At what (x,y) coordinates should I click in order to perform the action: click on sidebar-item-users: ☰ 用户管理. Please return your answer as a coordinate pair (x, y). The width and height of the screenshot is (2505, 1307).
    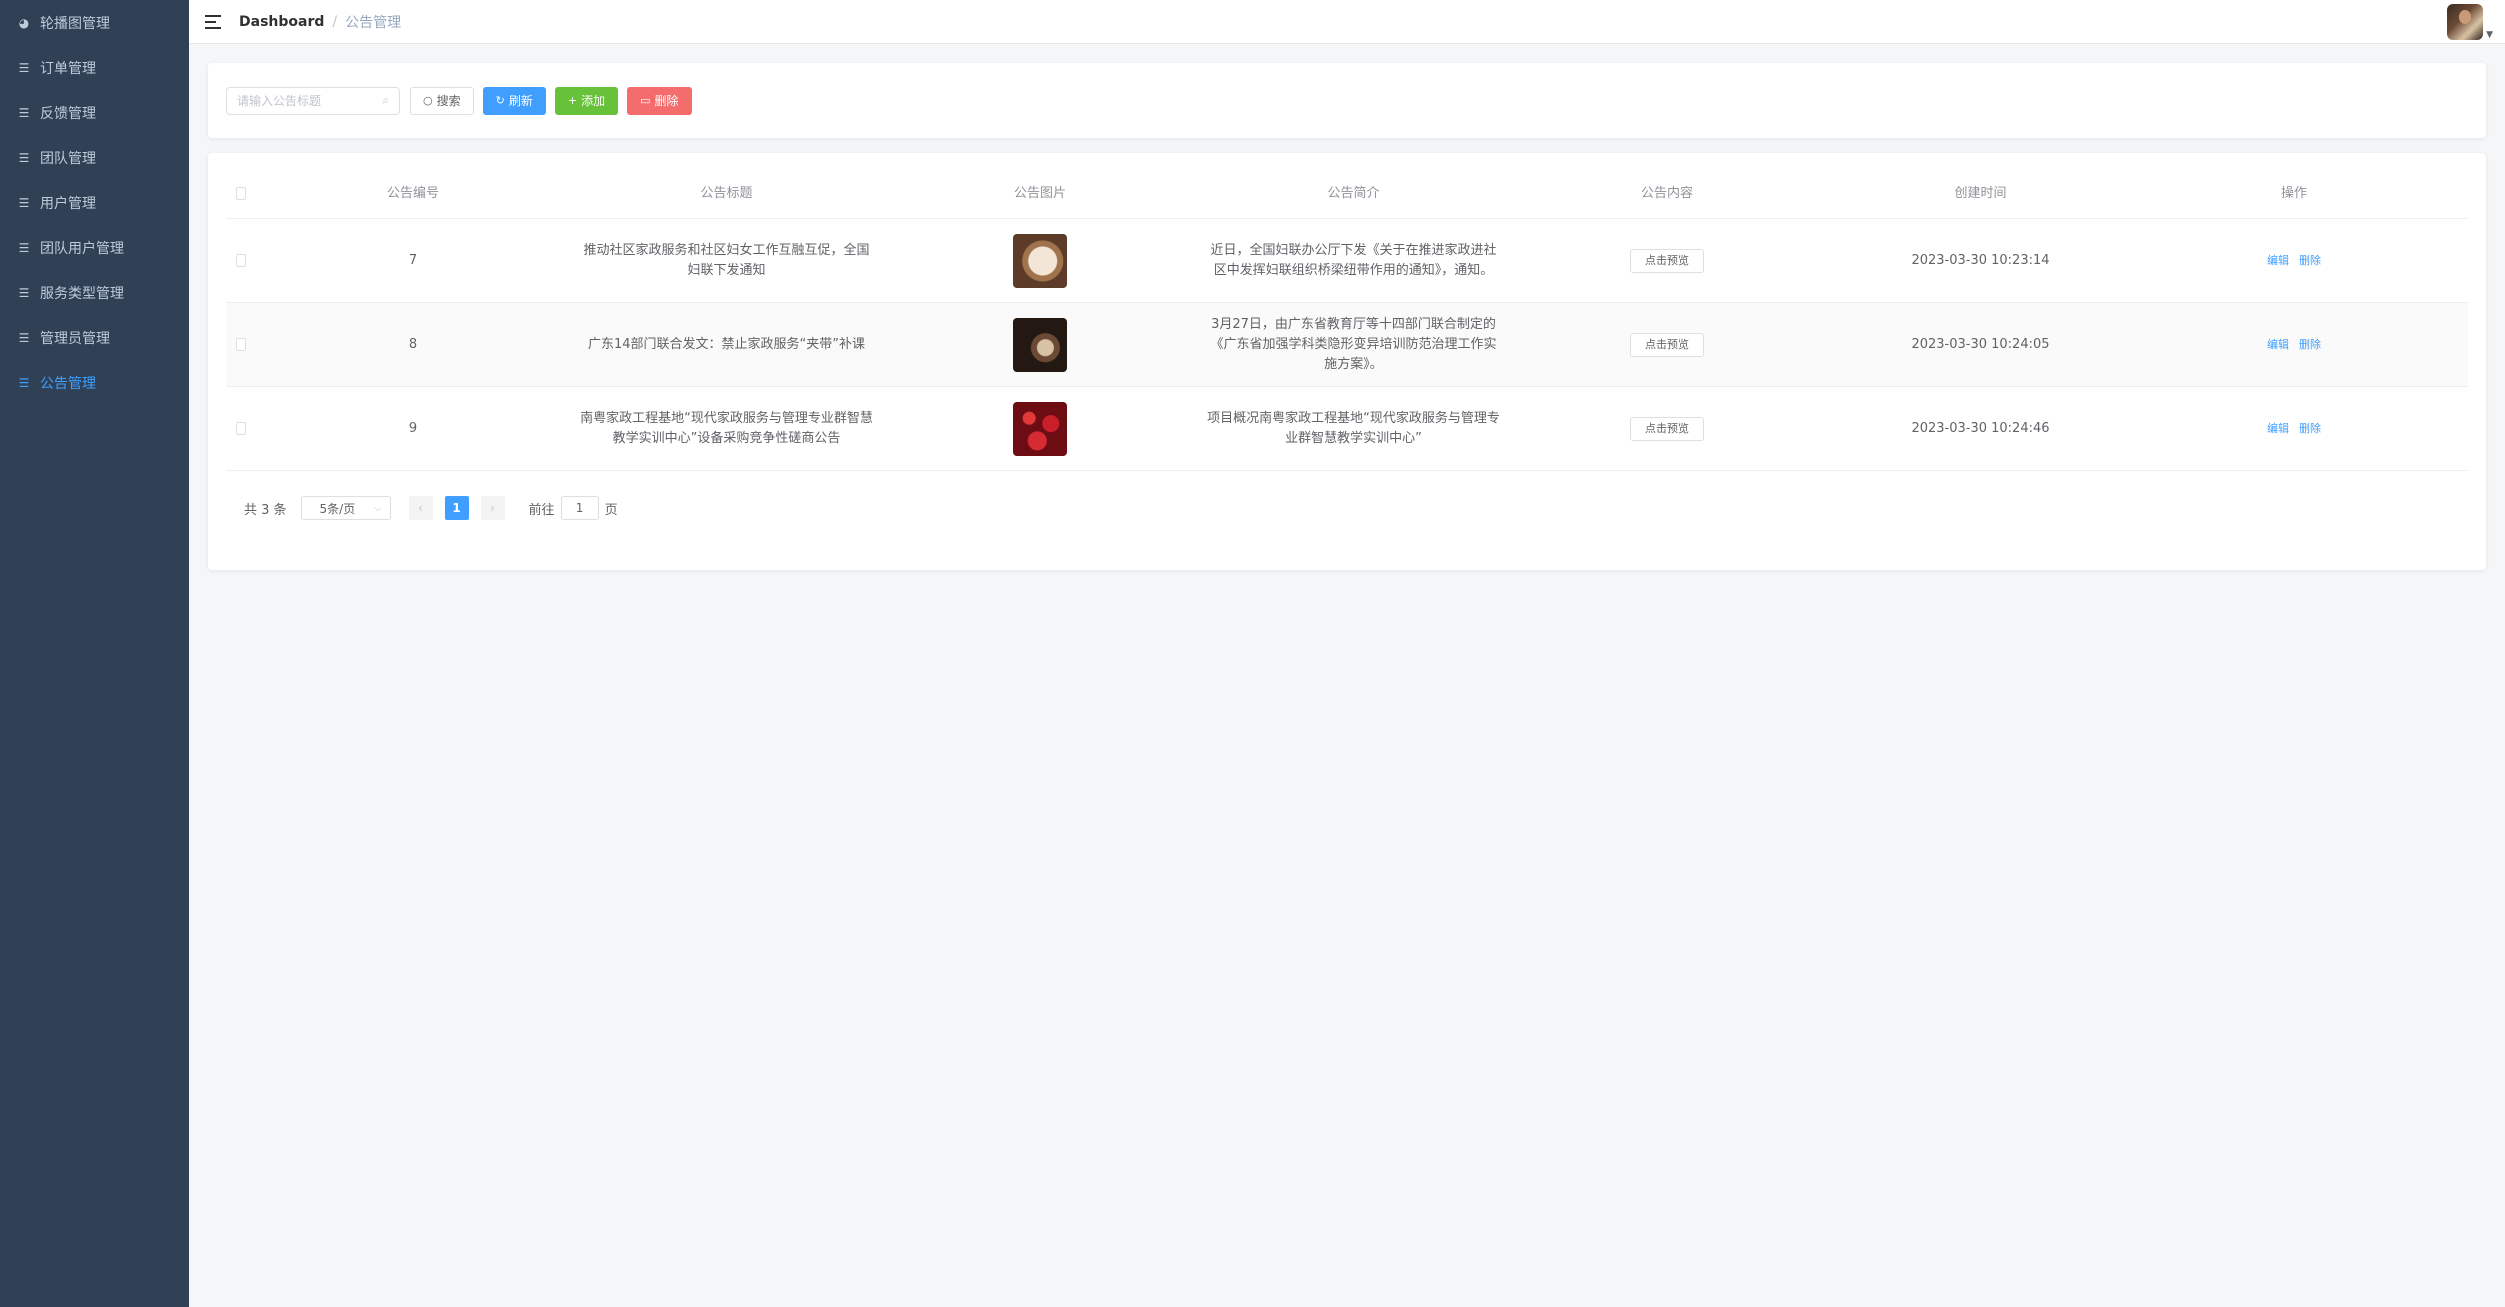
    Looking at the image, I should click on (94, 202).